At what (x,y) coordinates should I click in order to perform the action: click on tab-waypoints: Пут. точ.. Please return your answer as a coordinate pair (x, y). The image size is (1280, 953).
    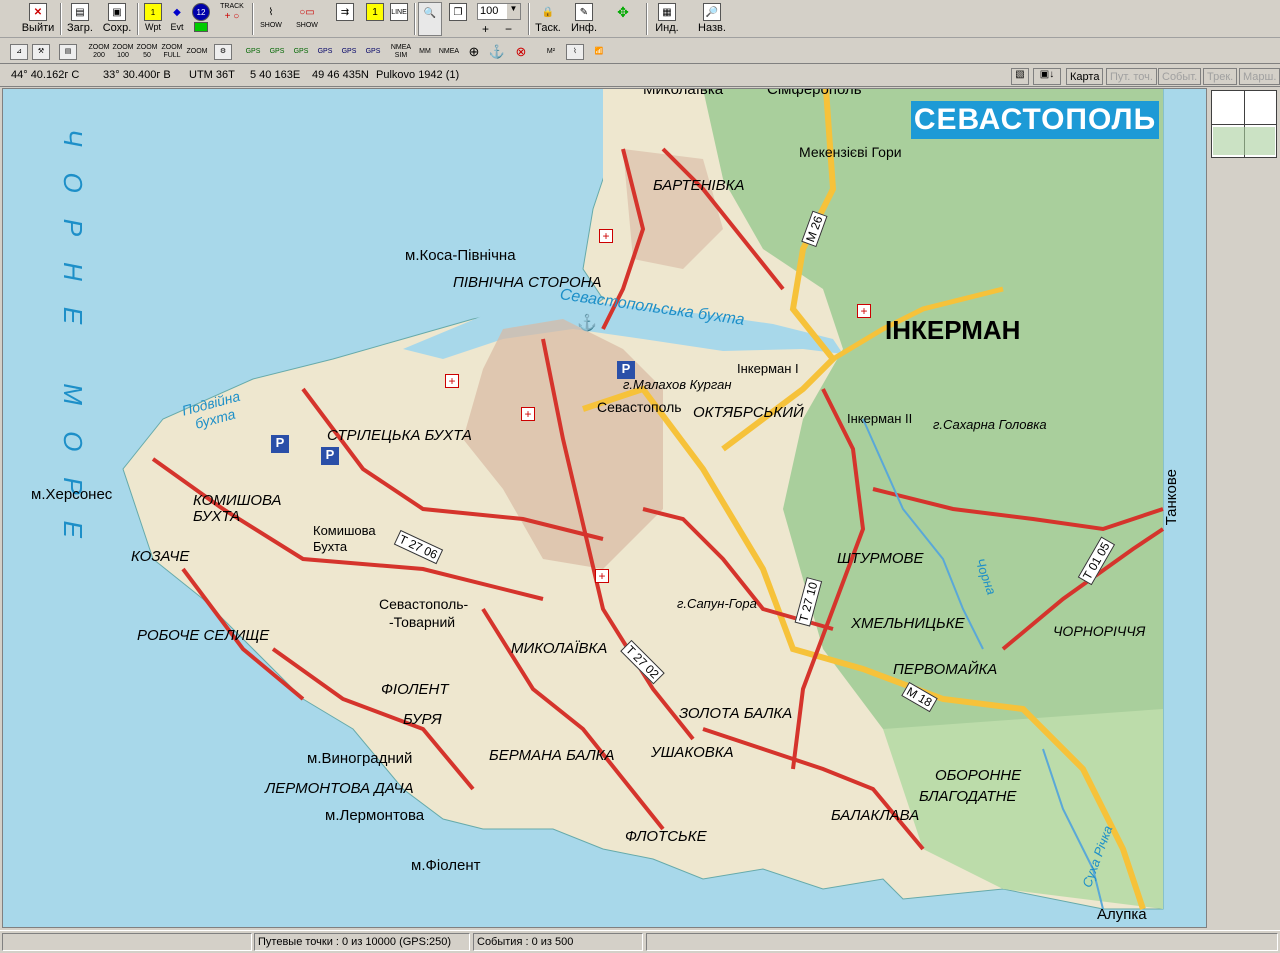
    Looking at the image, I should click on (1131, 76).